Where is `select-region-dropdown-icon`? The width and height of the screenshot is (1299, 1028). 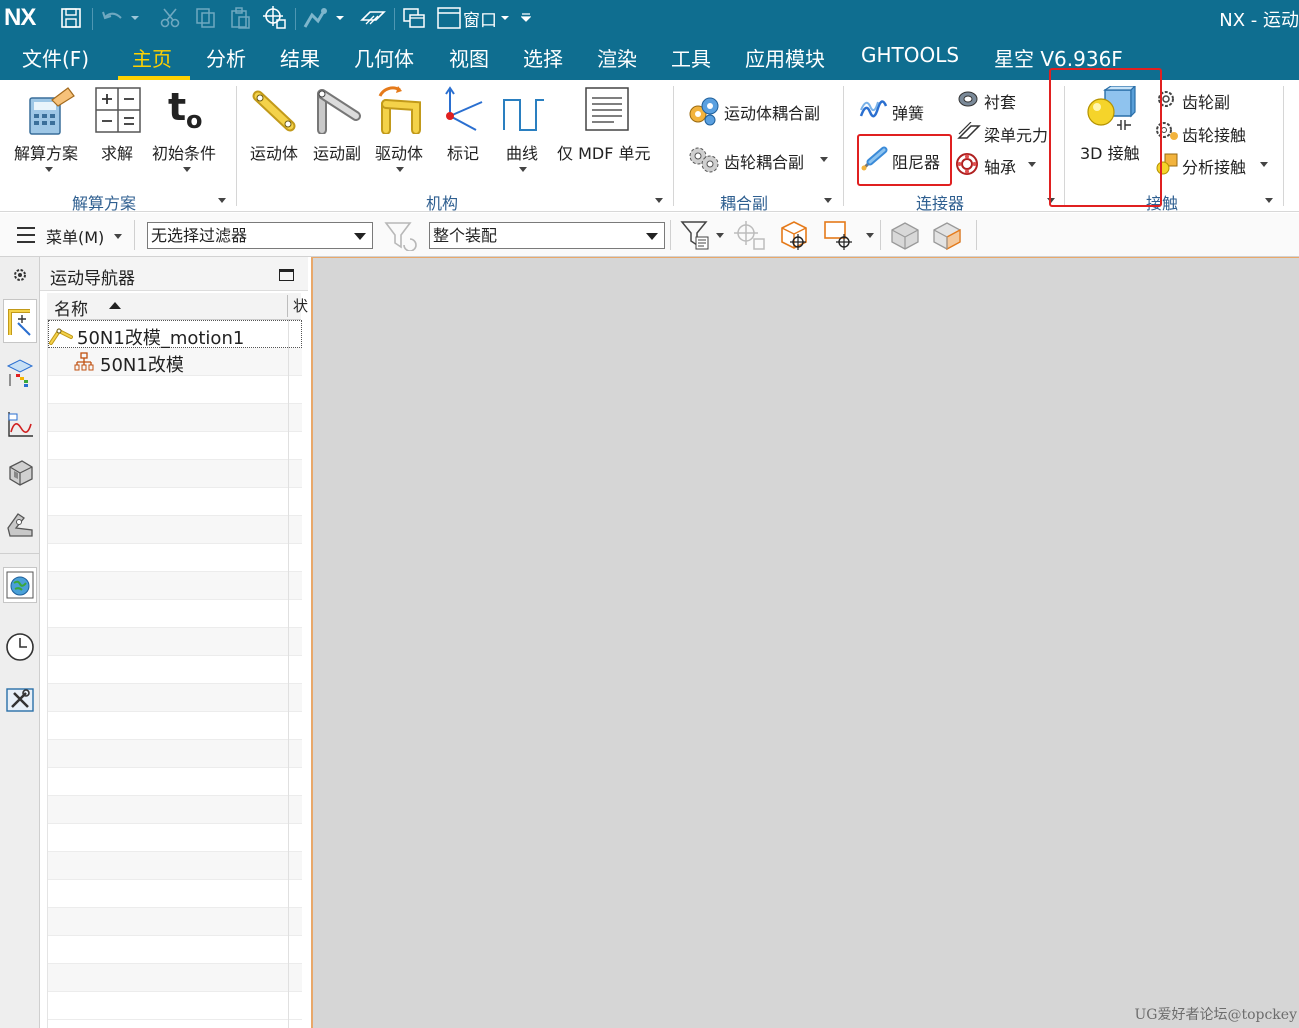
select-region-dropdown-icon is located at coordinates (870, 235).